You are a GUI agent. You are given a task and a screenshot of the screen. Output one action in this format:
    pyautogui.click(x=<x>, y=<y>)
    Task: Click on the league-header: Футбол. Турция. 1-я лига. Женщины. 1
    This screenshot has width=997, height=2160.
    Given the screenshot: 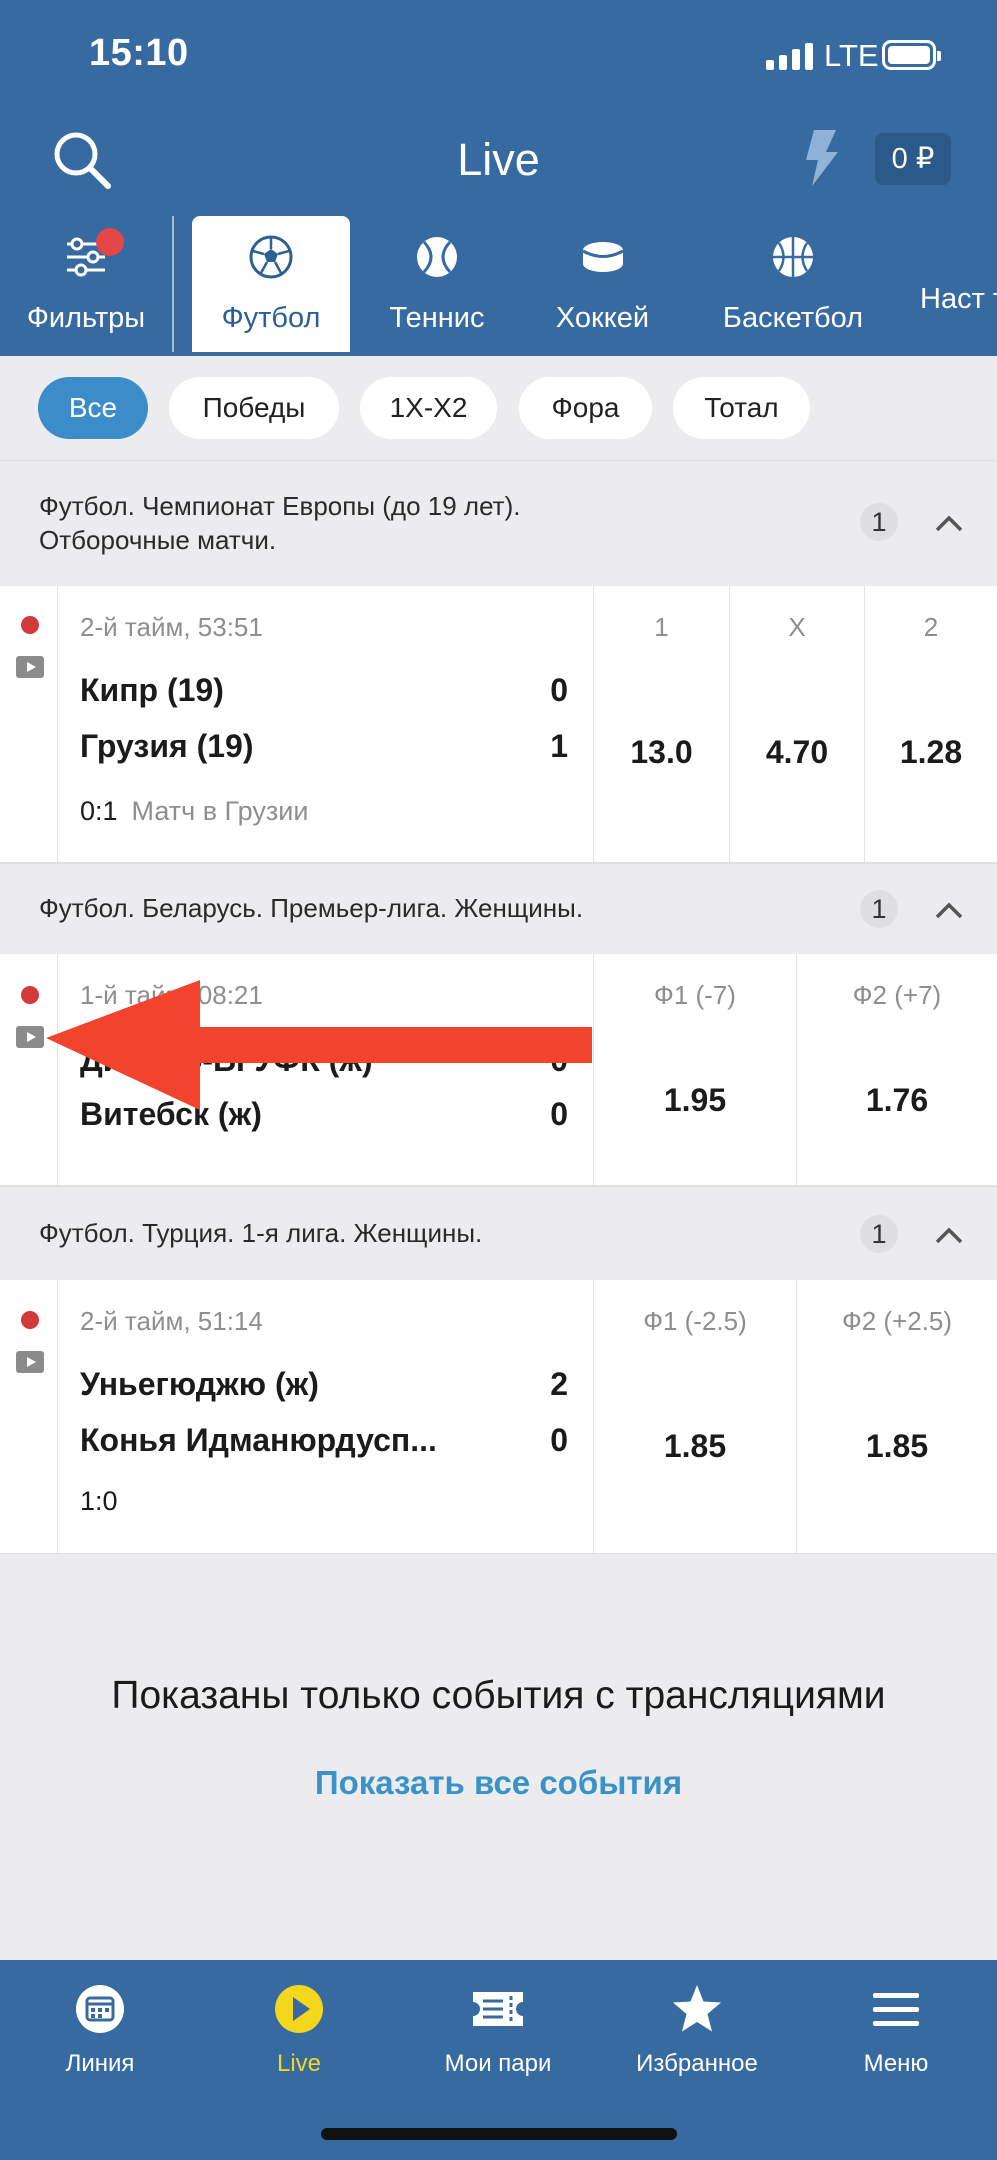 What is the action you would take?
    pyautogui.click(x=498, y=1233)
    